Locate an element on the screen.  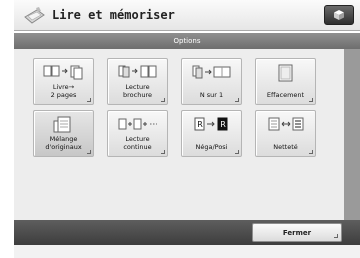
tile-label: Netteté is located at coordinates (285, 146).